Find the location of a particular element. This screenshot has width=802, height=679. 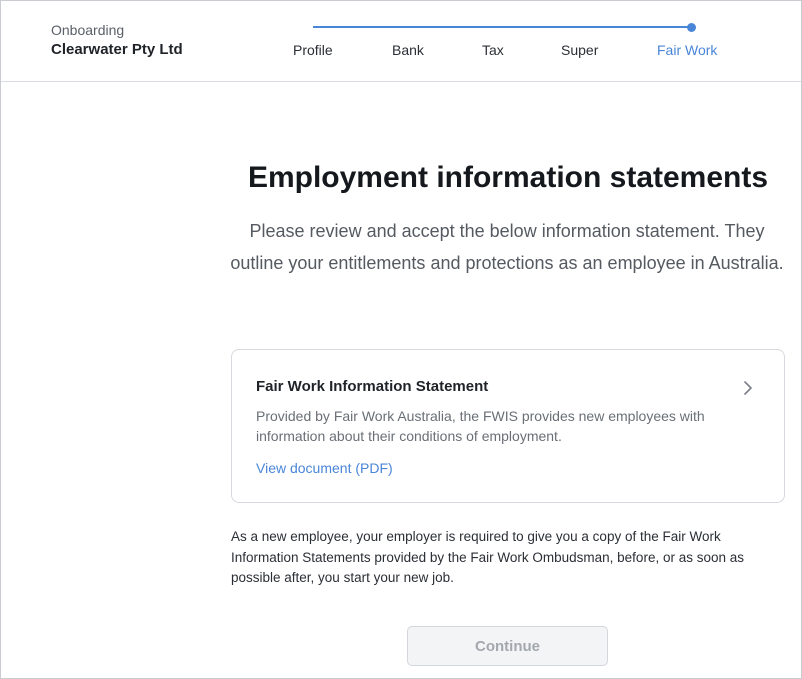

current-step-indicator is located at coordinates (691, 27).